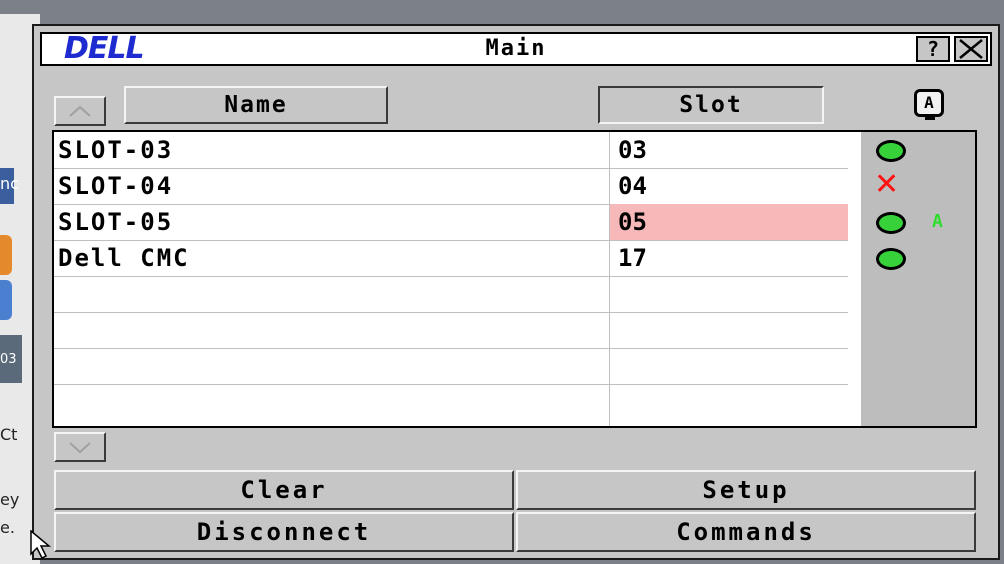 This screenshot has width=1004, height=564. I want to click on desktop-text: e., so click(7, 527).